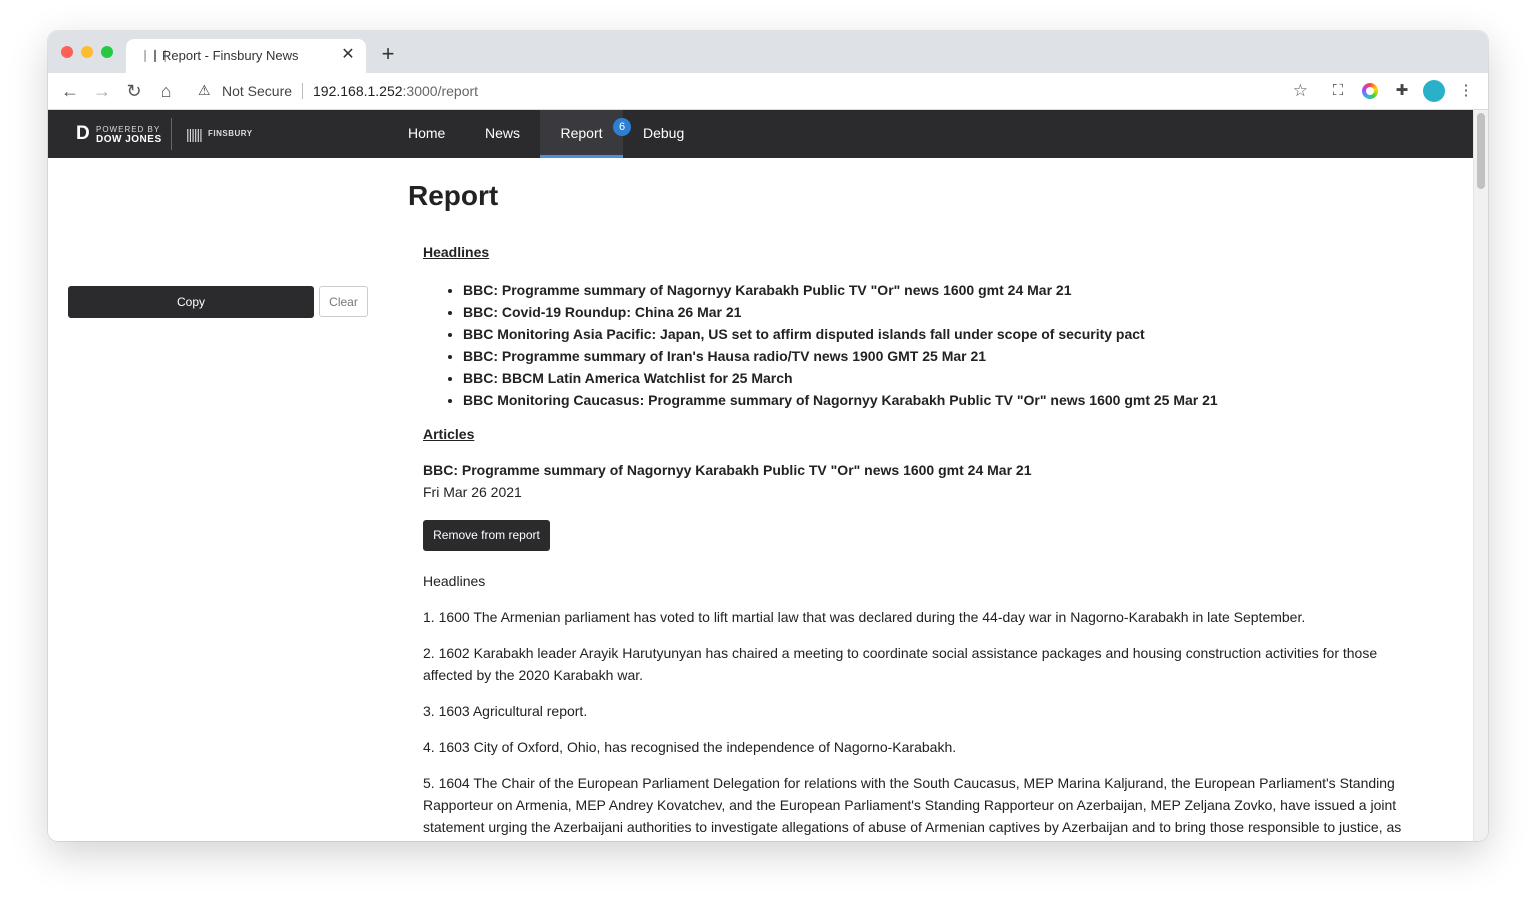 The width and height of the screenshot is (1536, 908). What do you see at coordinates (1466, 91) in the screenshot?
I see `browser-menu-icon: ⋮` at bounding box center [1466, 91].